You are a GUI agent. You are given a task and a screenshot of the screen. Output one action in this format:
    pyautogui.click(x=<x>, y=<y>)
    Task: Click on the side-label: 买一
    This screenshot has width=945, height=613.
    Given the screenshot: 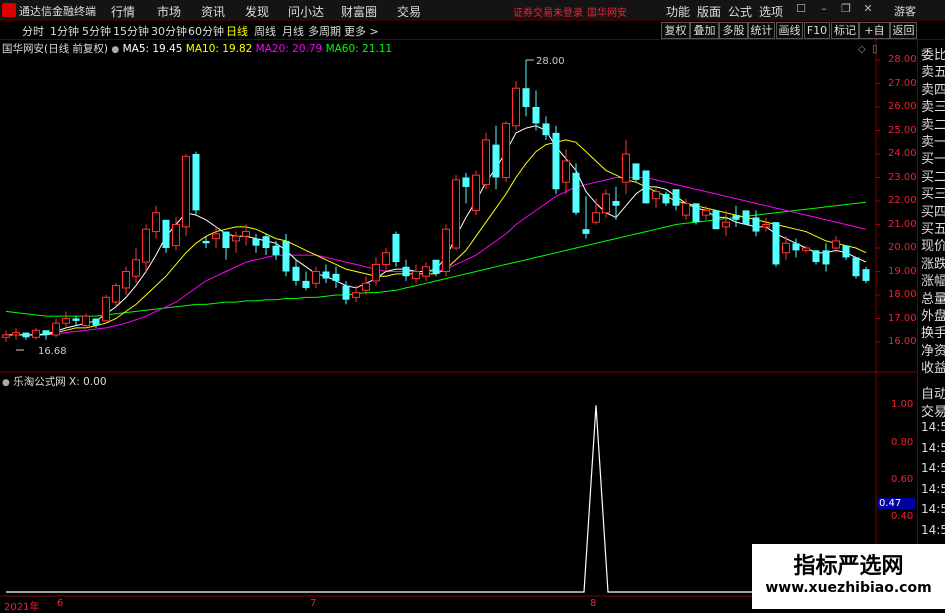 What is the action you would take?
    pyautogui.click(x=933, y=157)
    